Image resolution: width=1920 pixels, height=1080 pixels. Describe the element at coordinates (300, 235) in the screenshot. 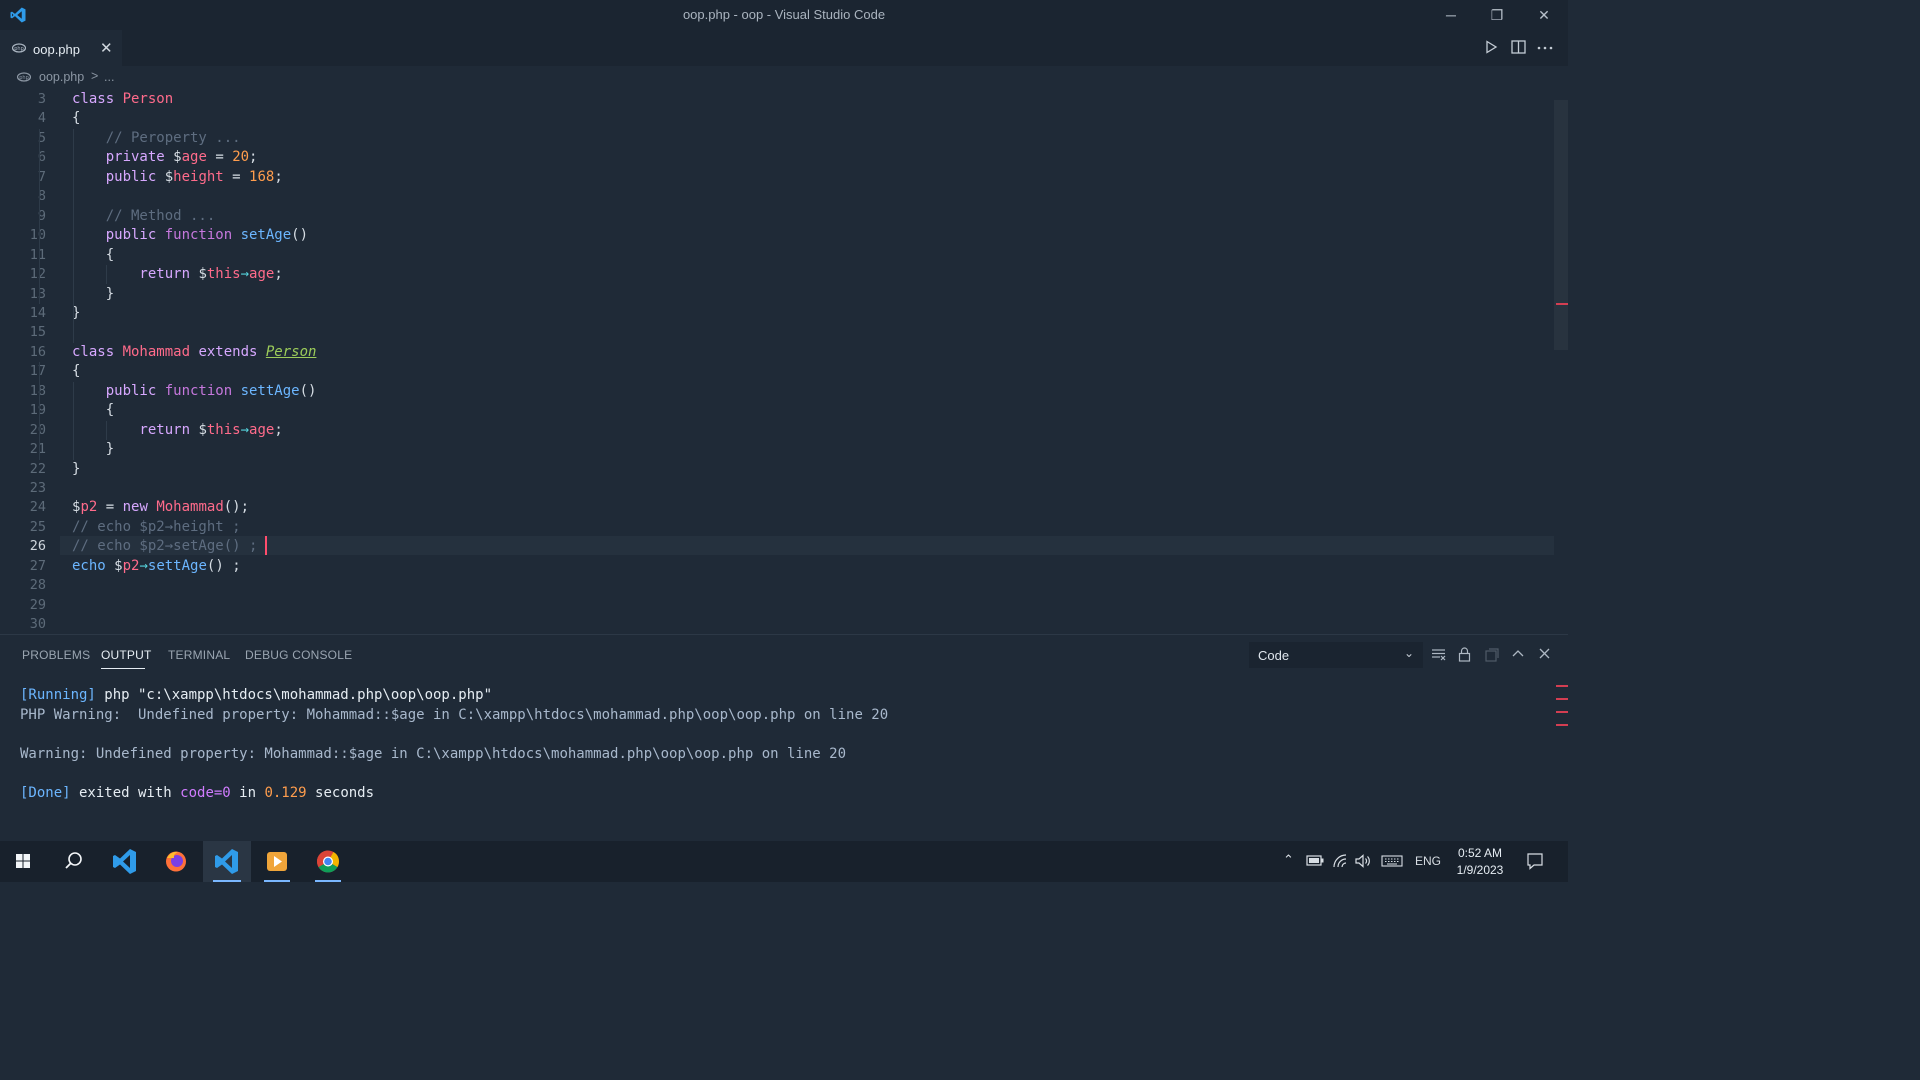

I see `code-token: ()` at that location.